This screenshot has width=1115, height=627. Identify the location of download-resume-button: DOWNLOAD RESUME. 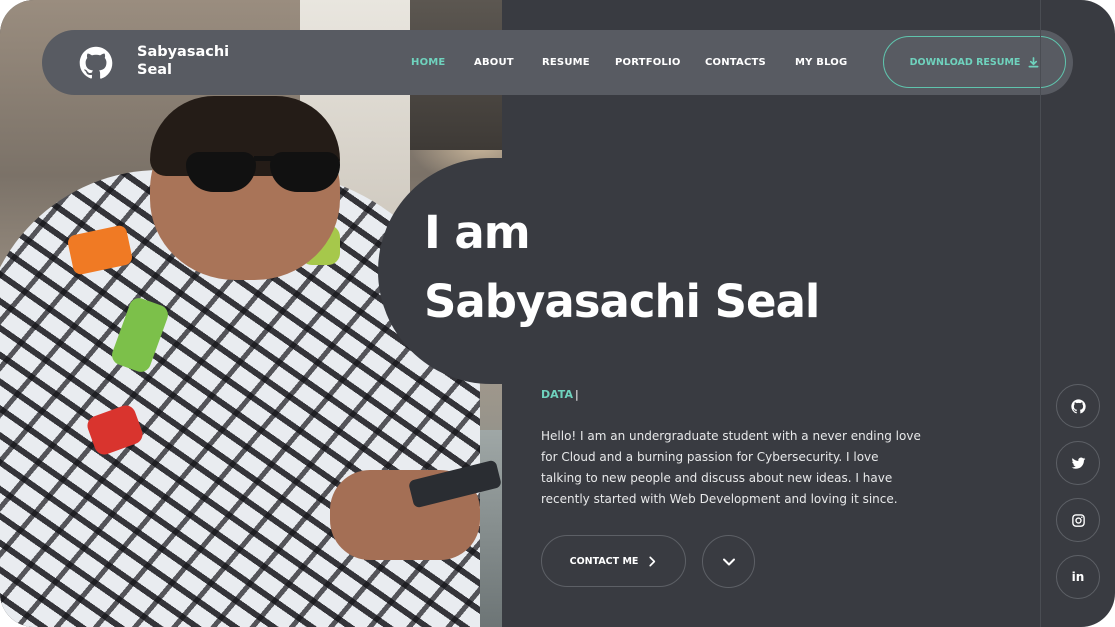
(974, 62).